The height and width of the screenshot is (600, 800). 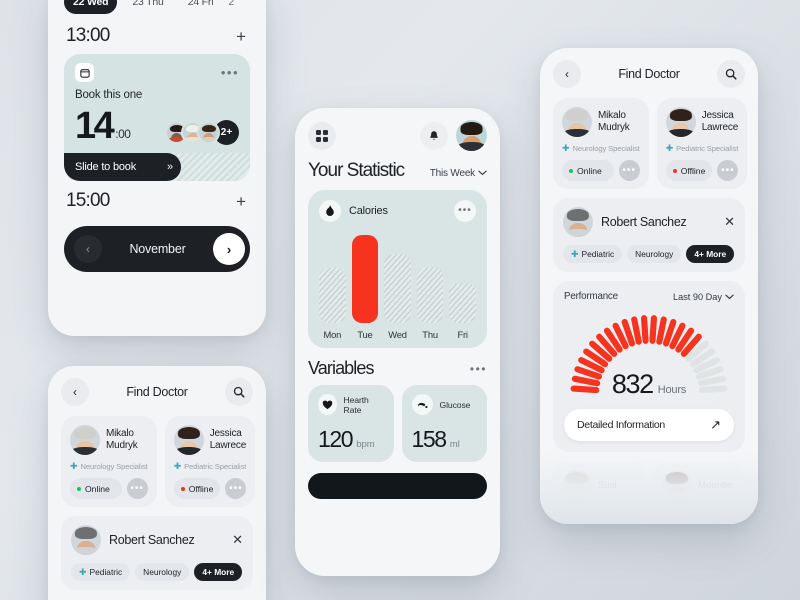 I want to click on bar-label: Mon, so click(x=332, y=334).